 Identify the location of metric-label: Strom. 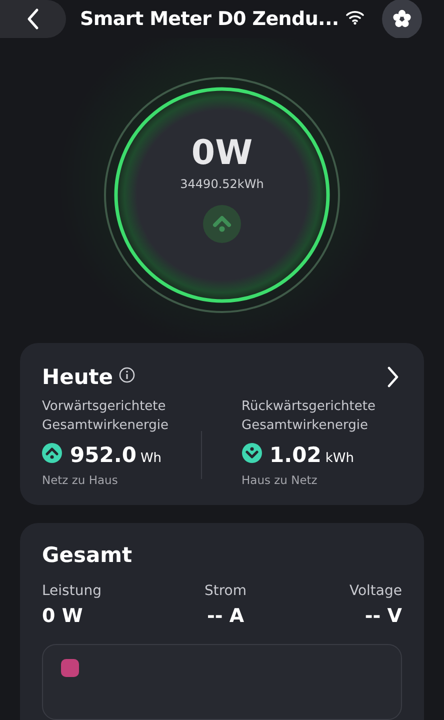
(225, 591).